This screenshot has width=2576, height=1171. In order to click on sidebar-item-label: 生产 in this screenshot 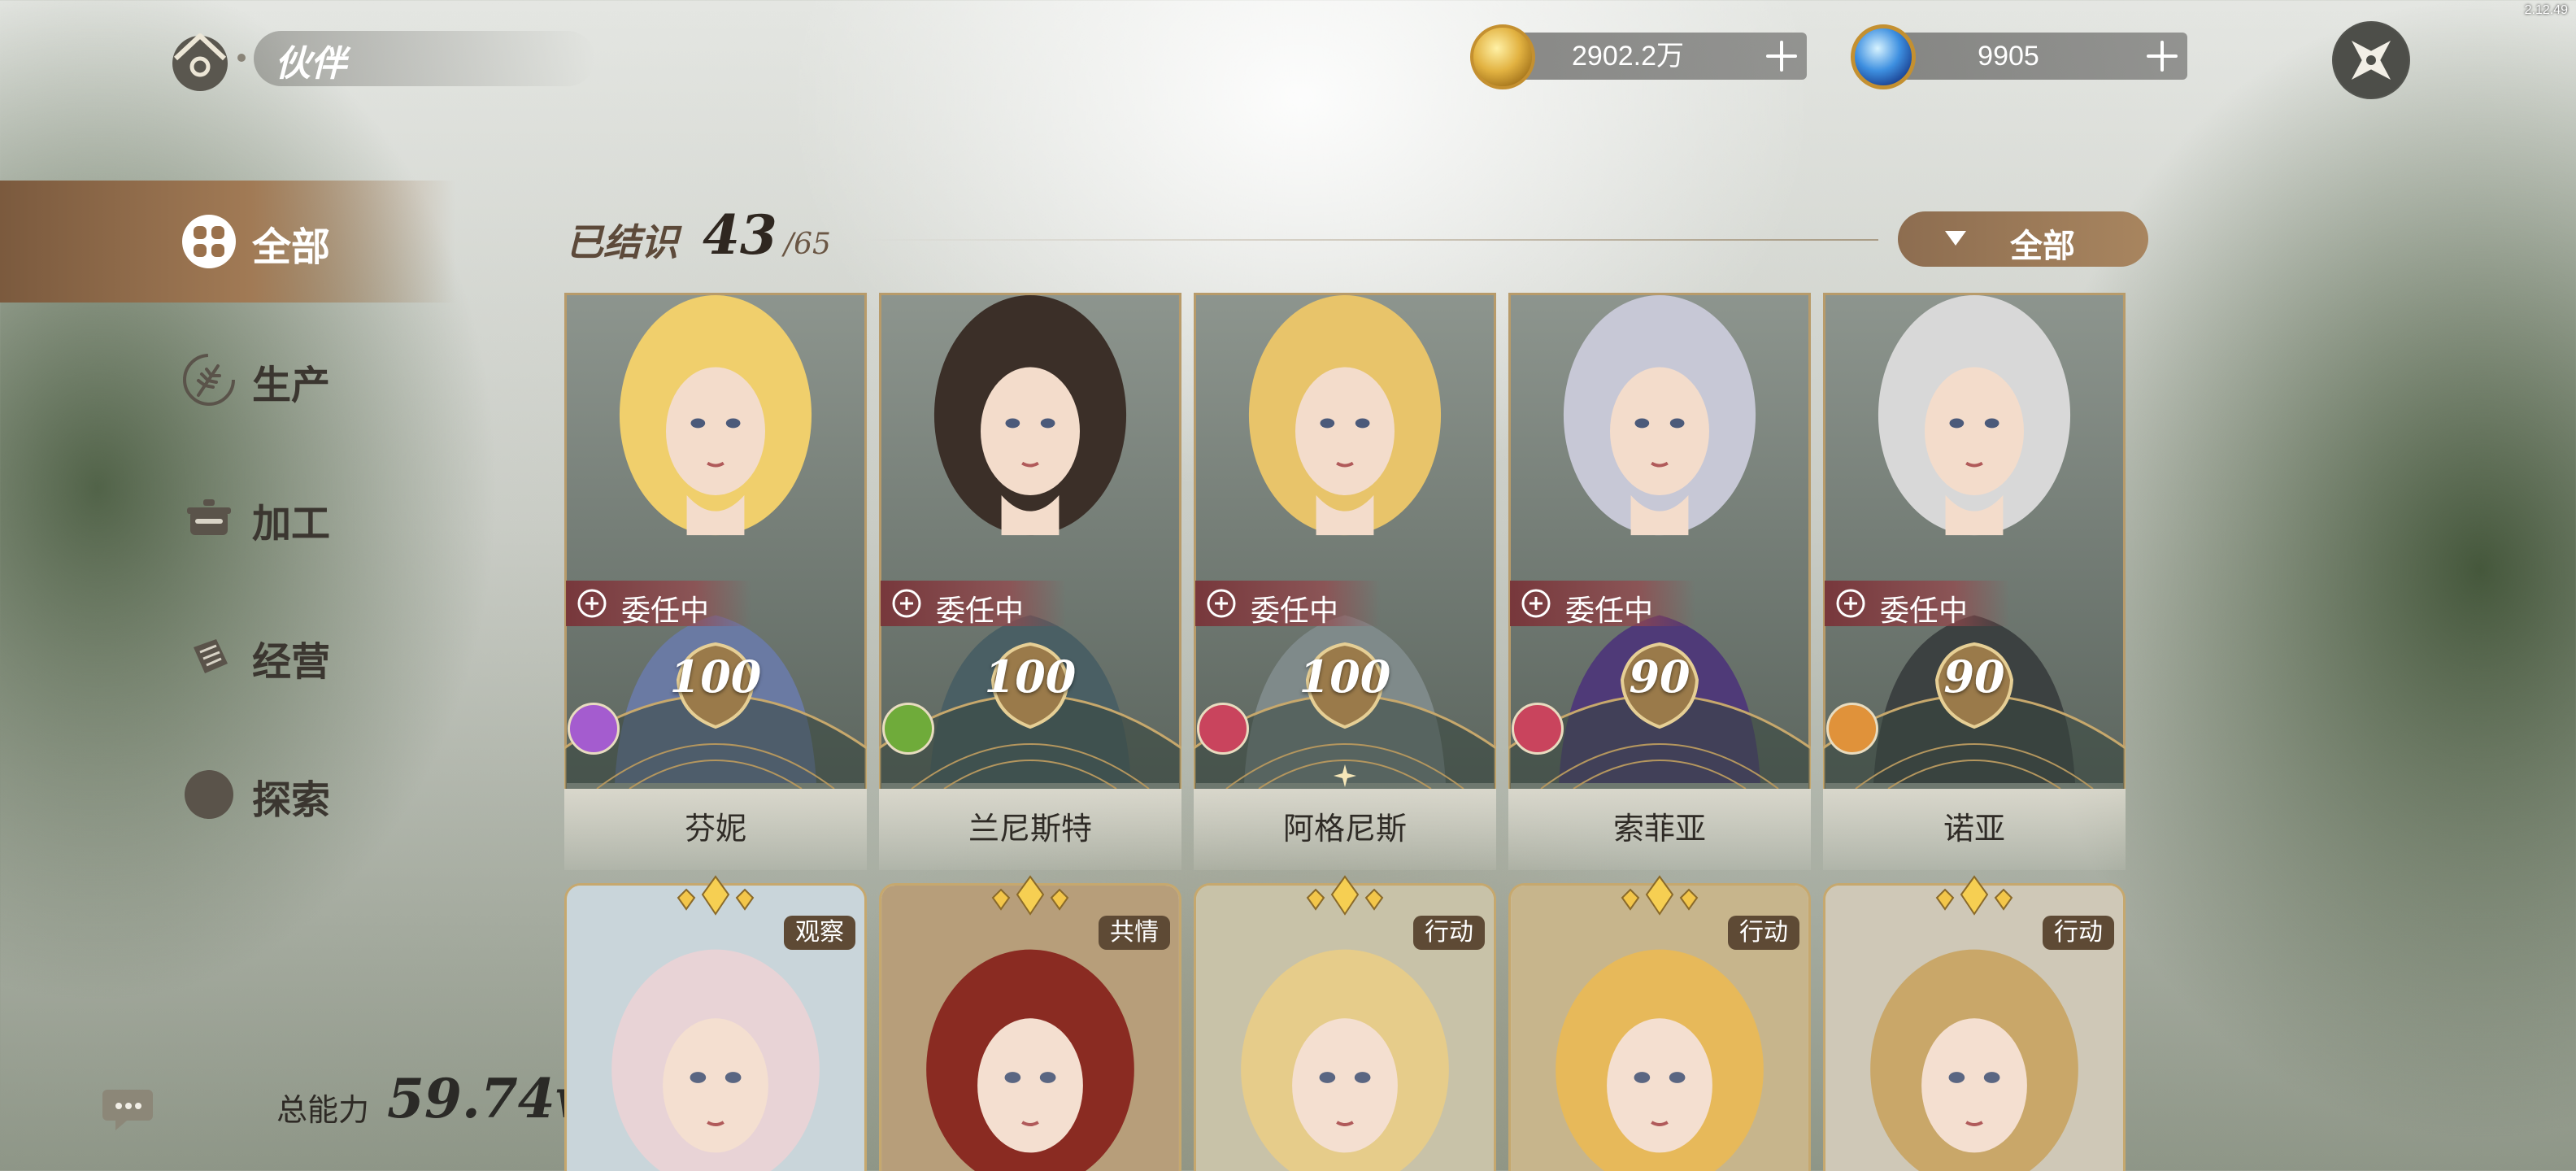, I will do `click(291, 385)`.